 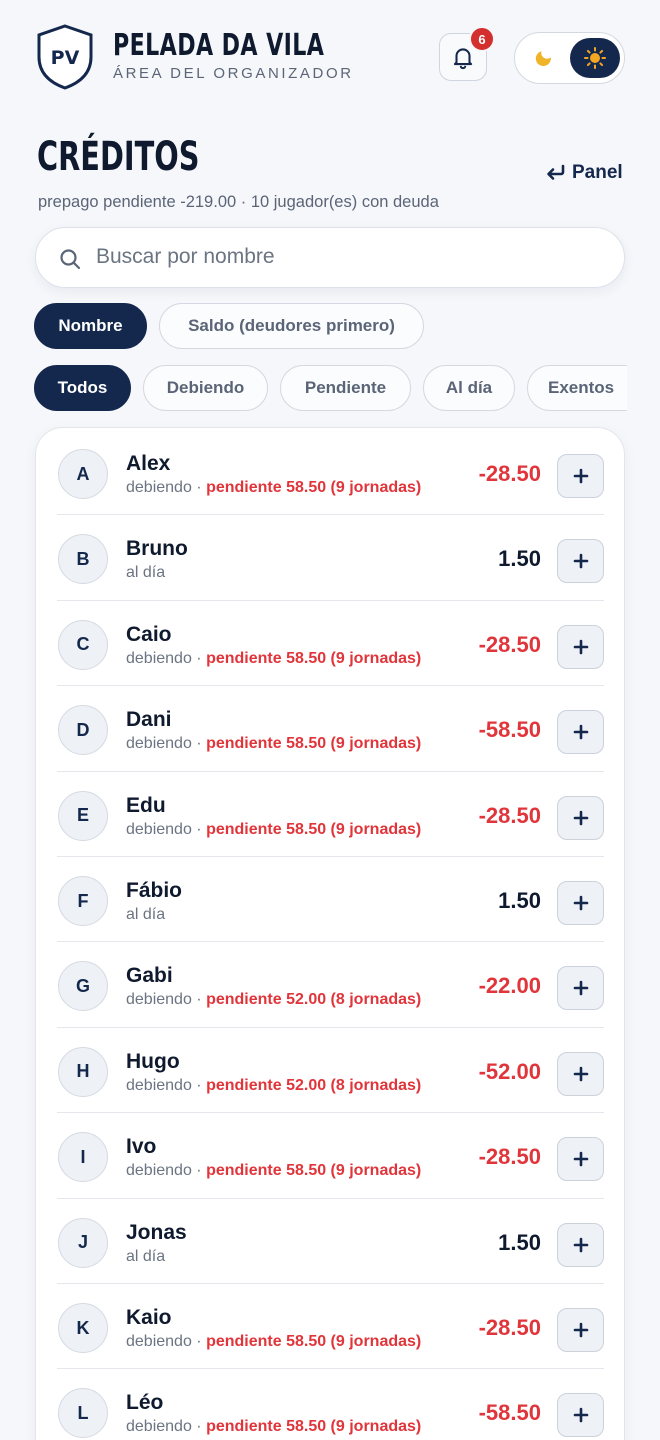 I want to click on player-name: Ivo, so click(x=141, y=1147).